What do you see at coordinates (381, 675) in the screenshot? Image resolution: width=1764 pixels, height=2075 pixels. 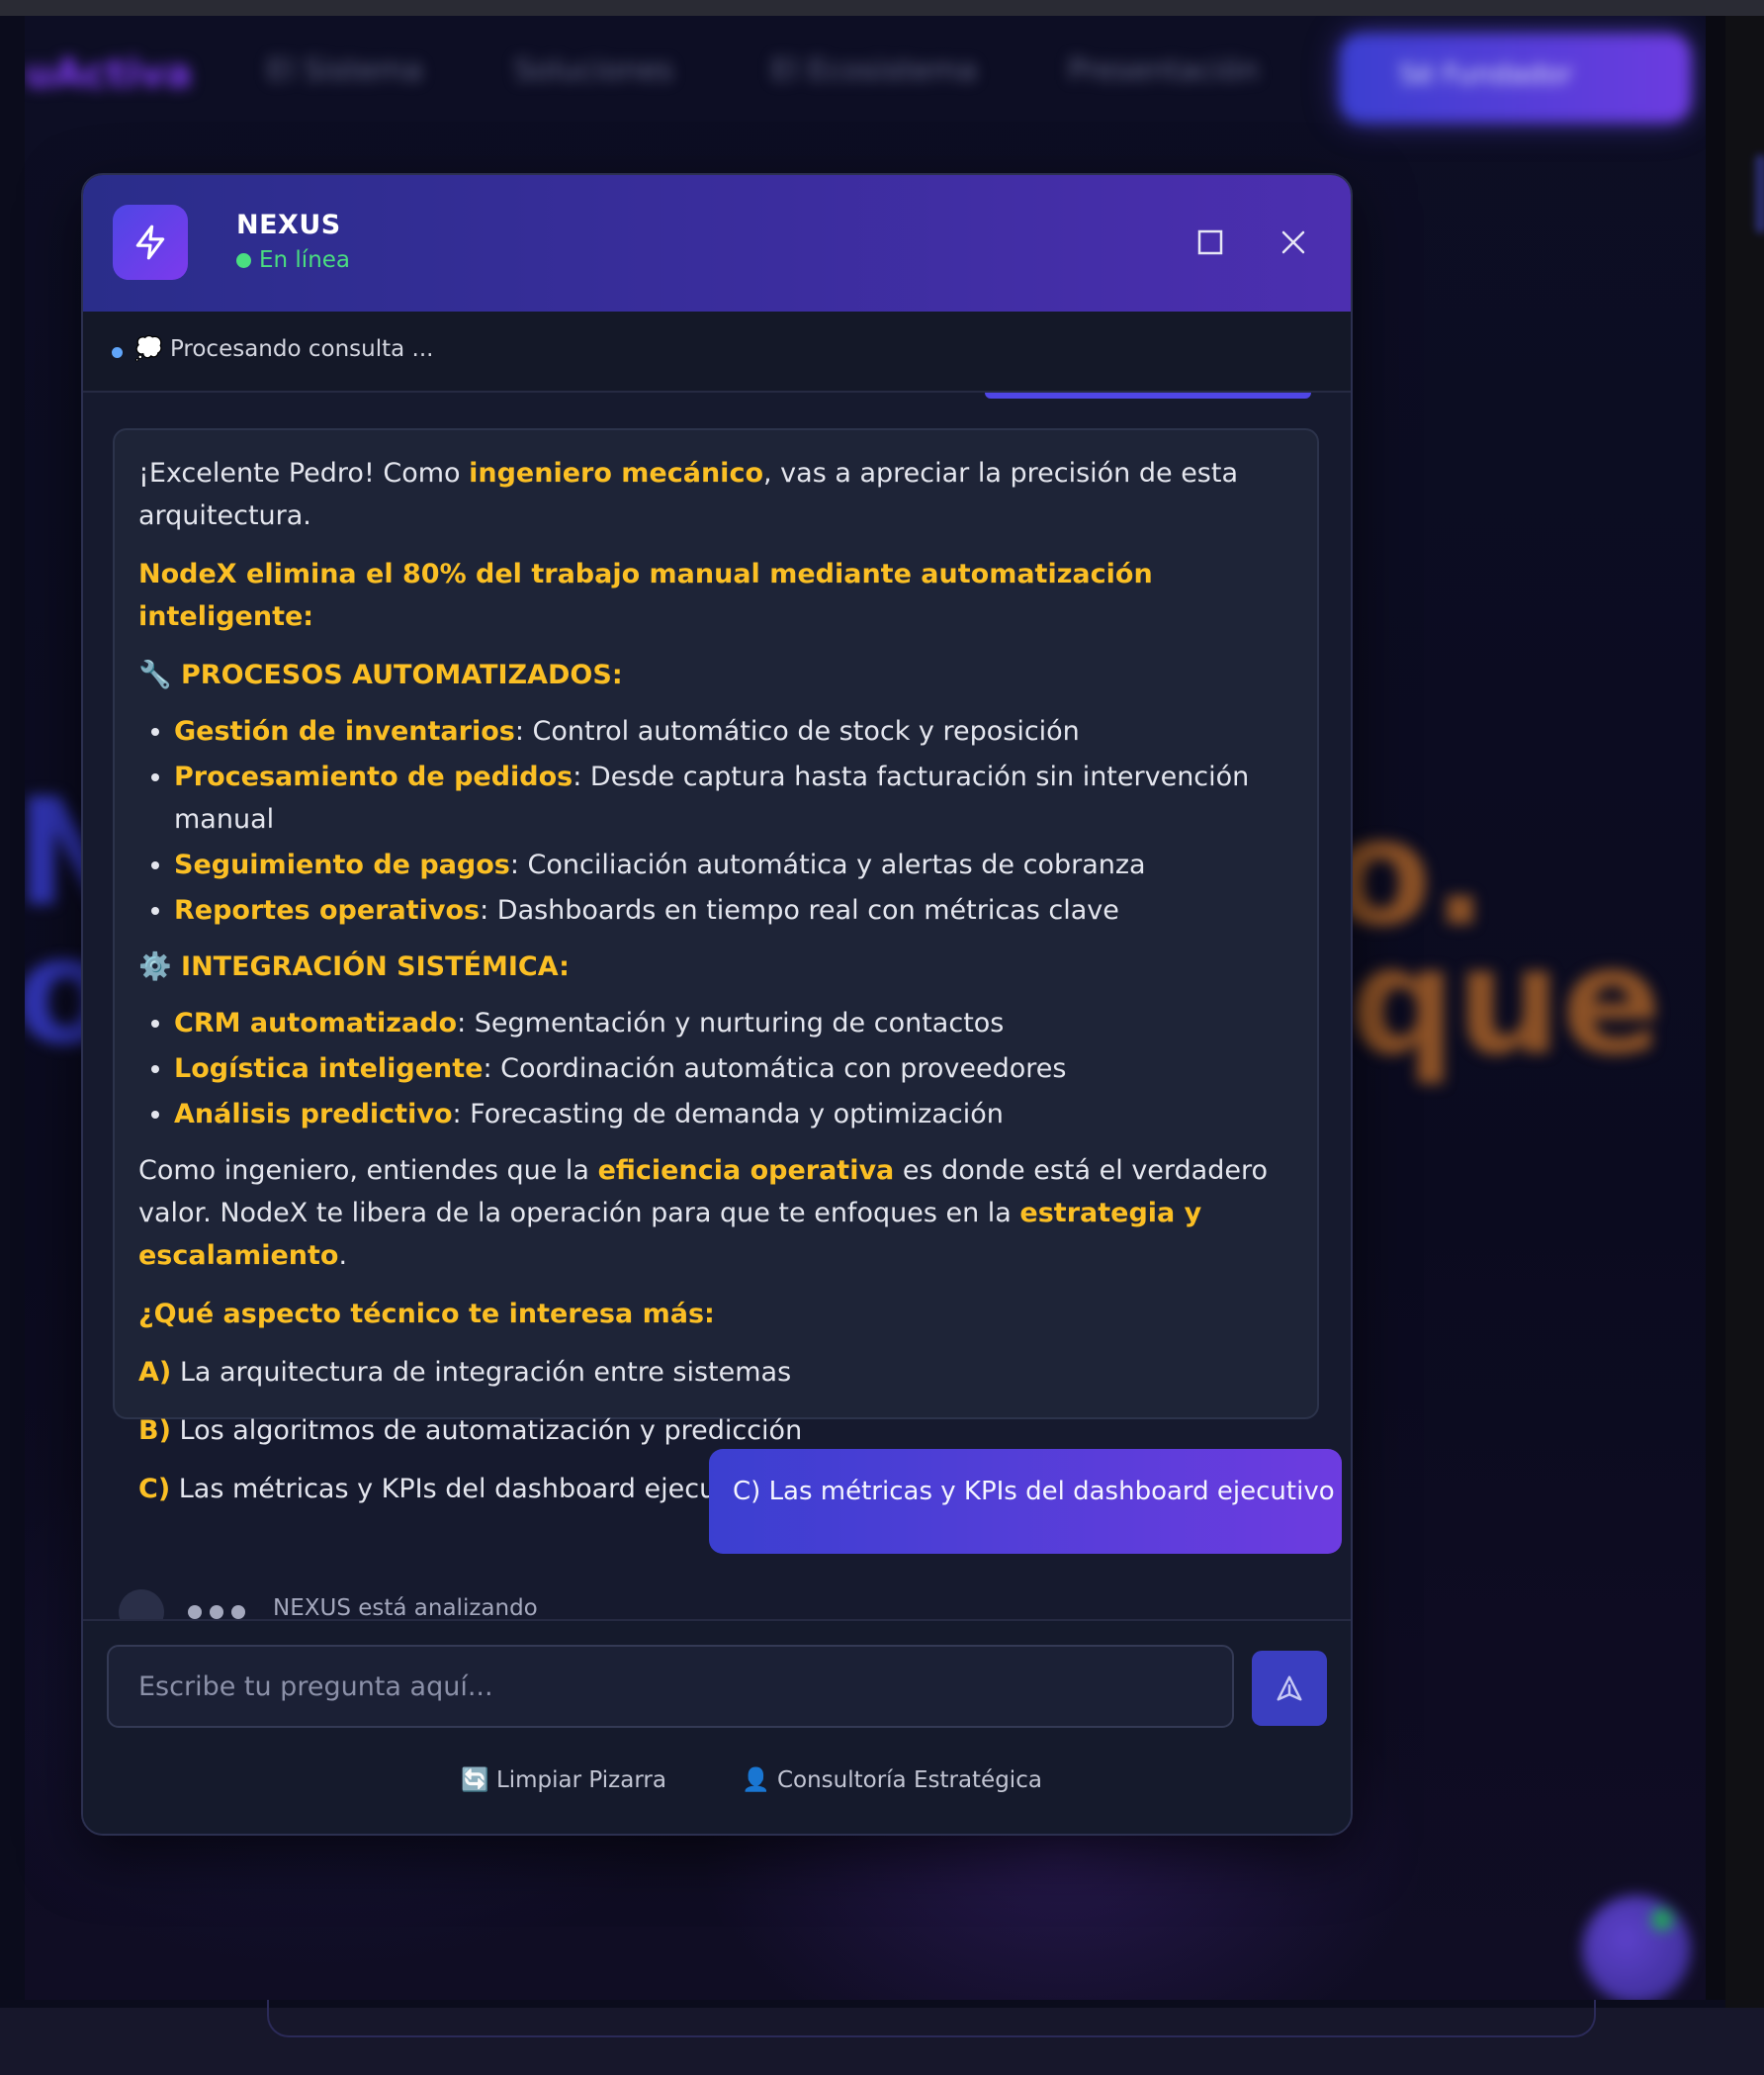 I see `section-processes-title: 🔧 PROCESOS AUTOMATIZADOS:` at bounding box center [381, 675].